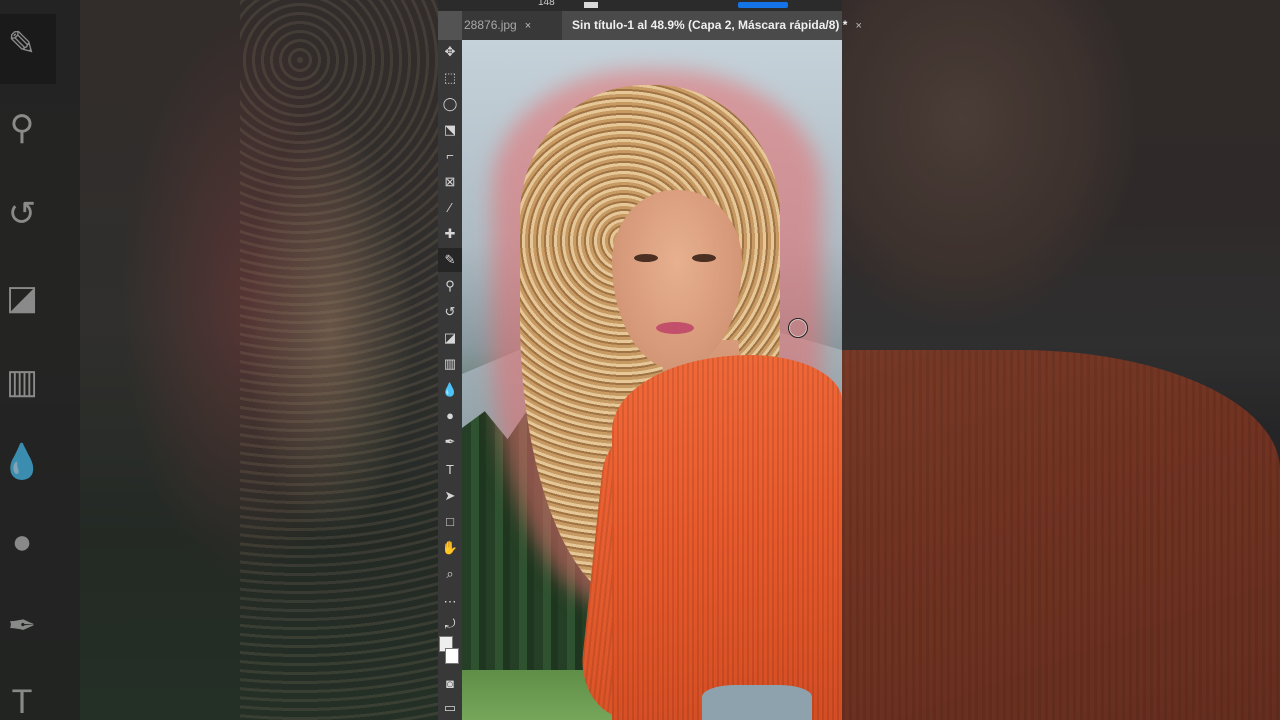 This screenshot has width=1280, height=720. I want to click on tab-label: 28876.jpg, so click(490, 25).